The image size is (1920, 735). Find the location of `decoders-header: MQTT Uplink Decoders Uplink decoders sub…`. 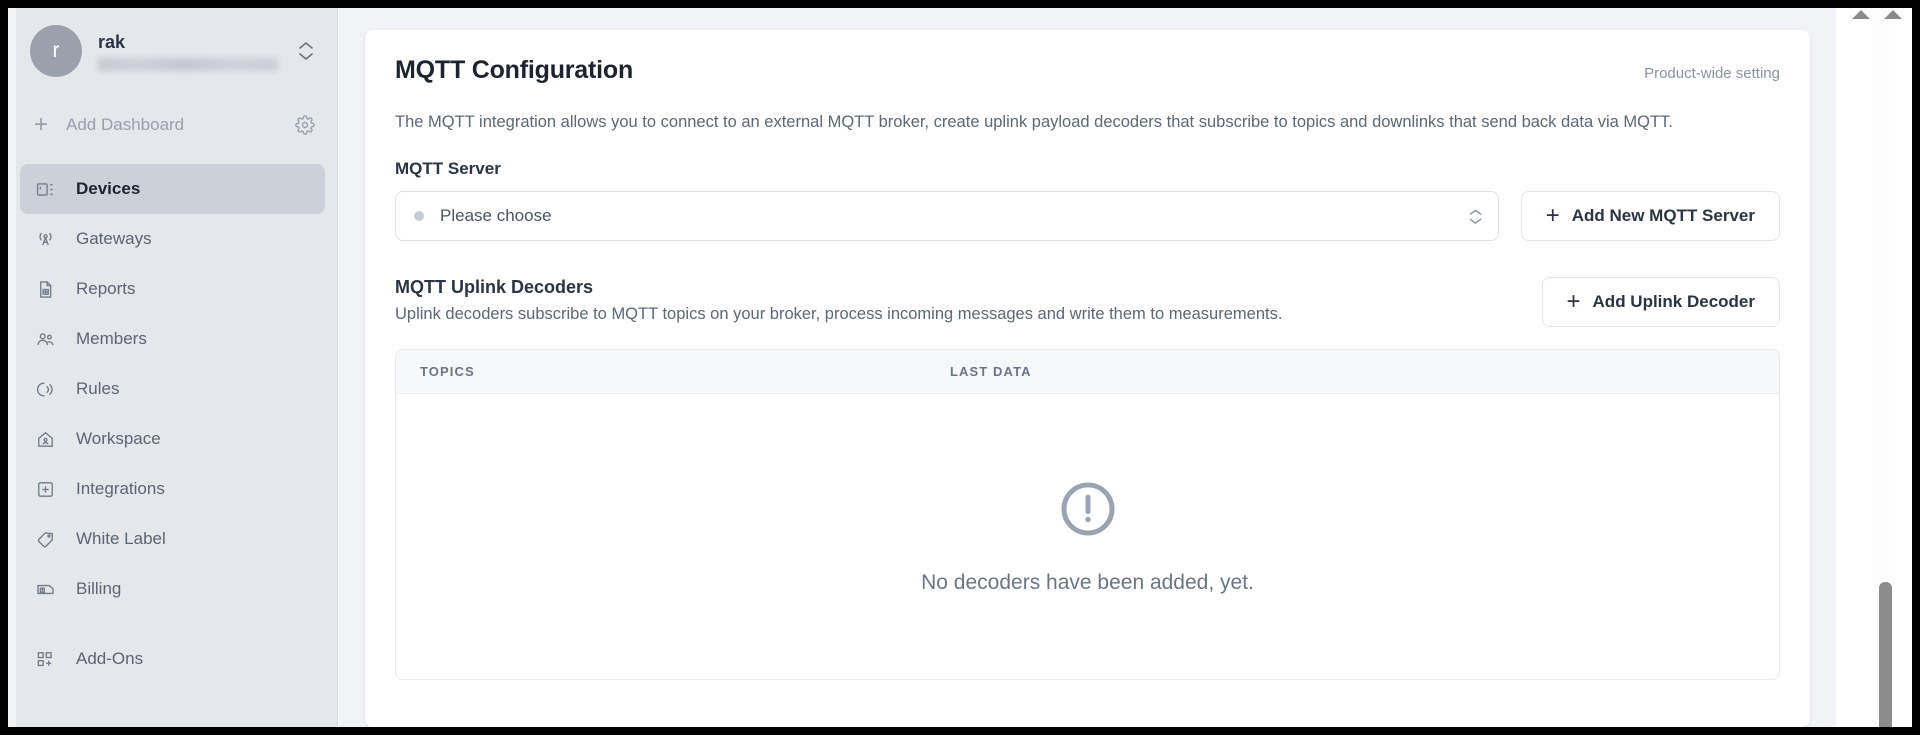

decoders-header: MQTT Uplink Decoders Uplink decoders sub… is located at coordinates (1087, 302).